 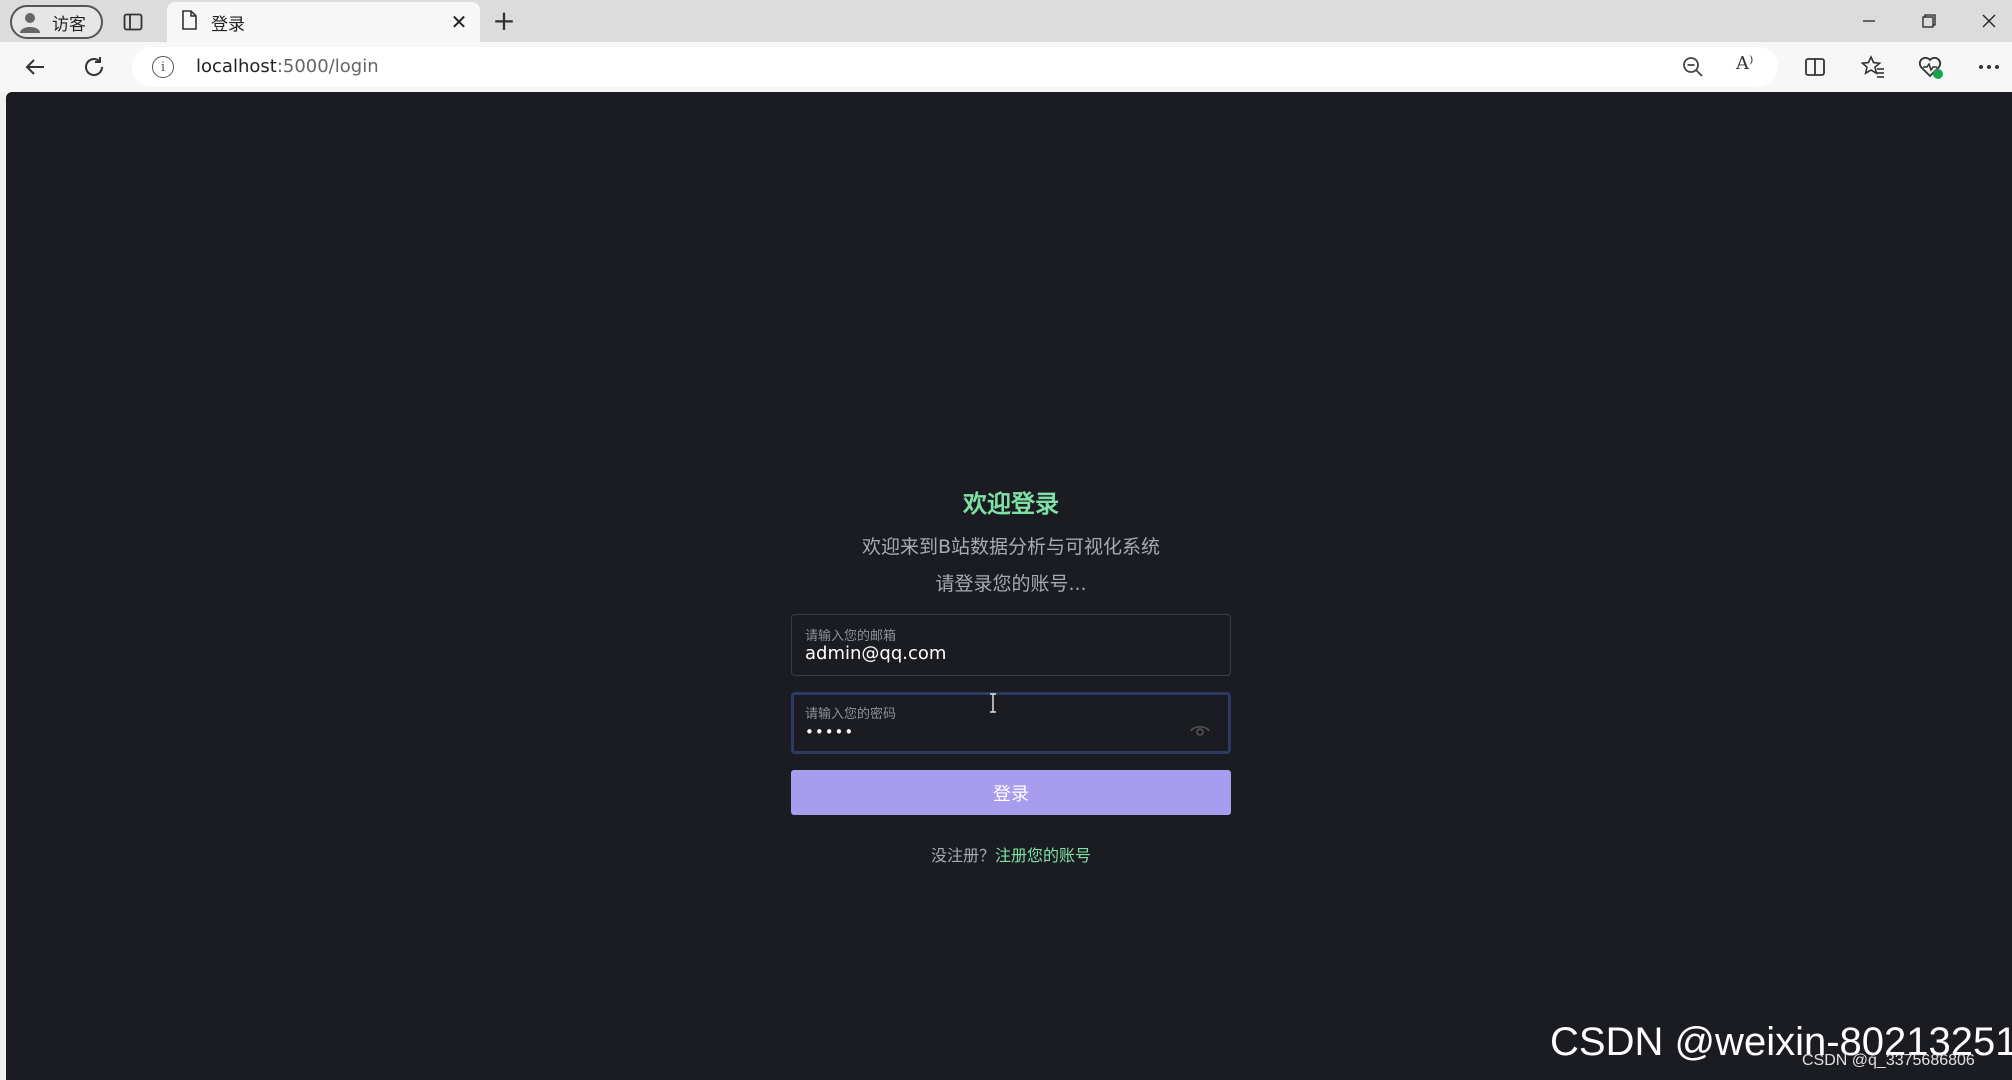 I want to click on split-screen-icon, so click(x=1815, y=67).